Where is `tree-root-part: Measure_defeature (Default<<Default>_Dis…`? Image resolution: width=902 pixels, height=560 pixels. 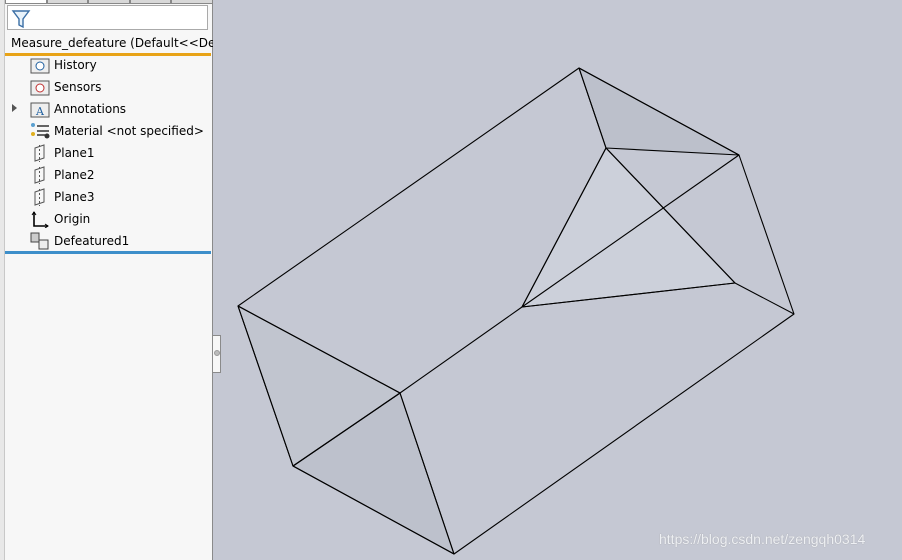
tree-root-part: Measure_defeature (Default<<Default>_Dis… is located at coordinates (110, 43).